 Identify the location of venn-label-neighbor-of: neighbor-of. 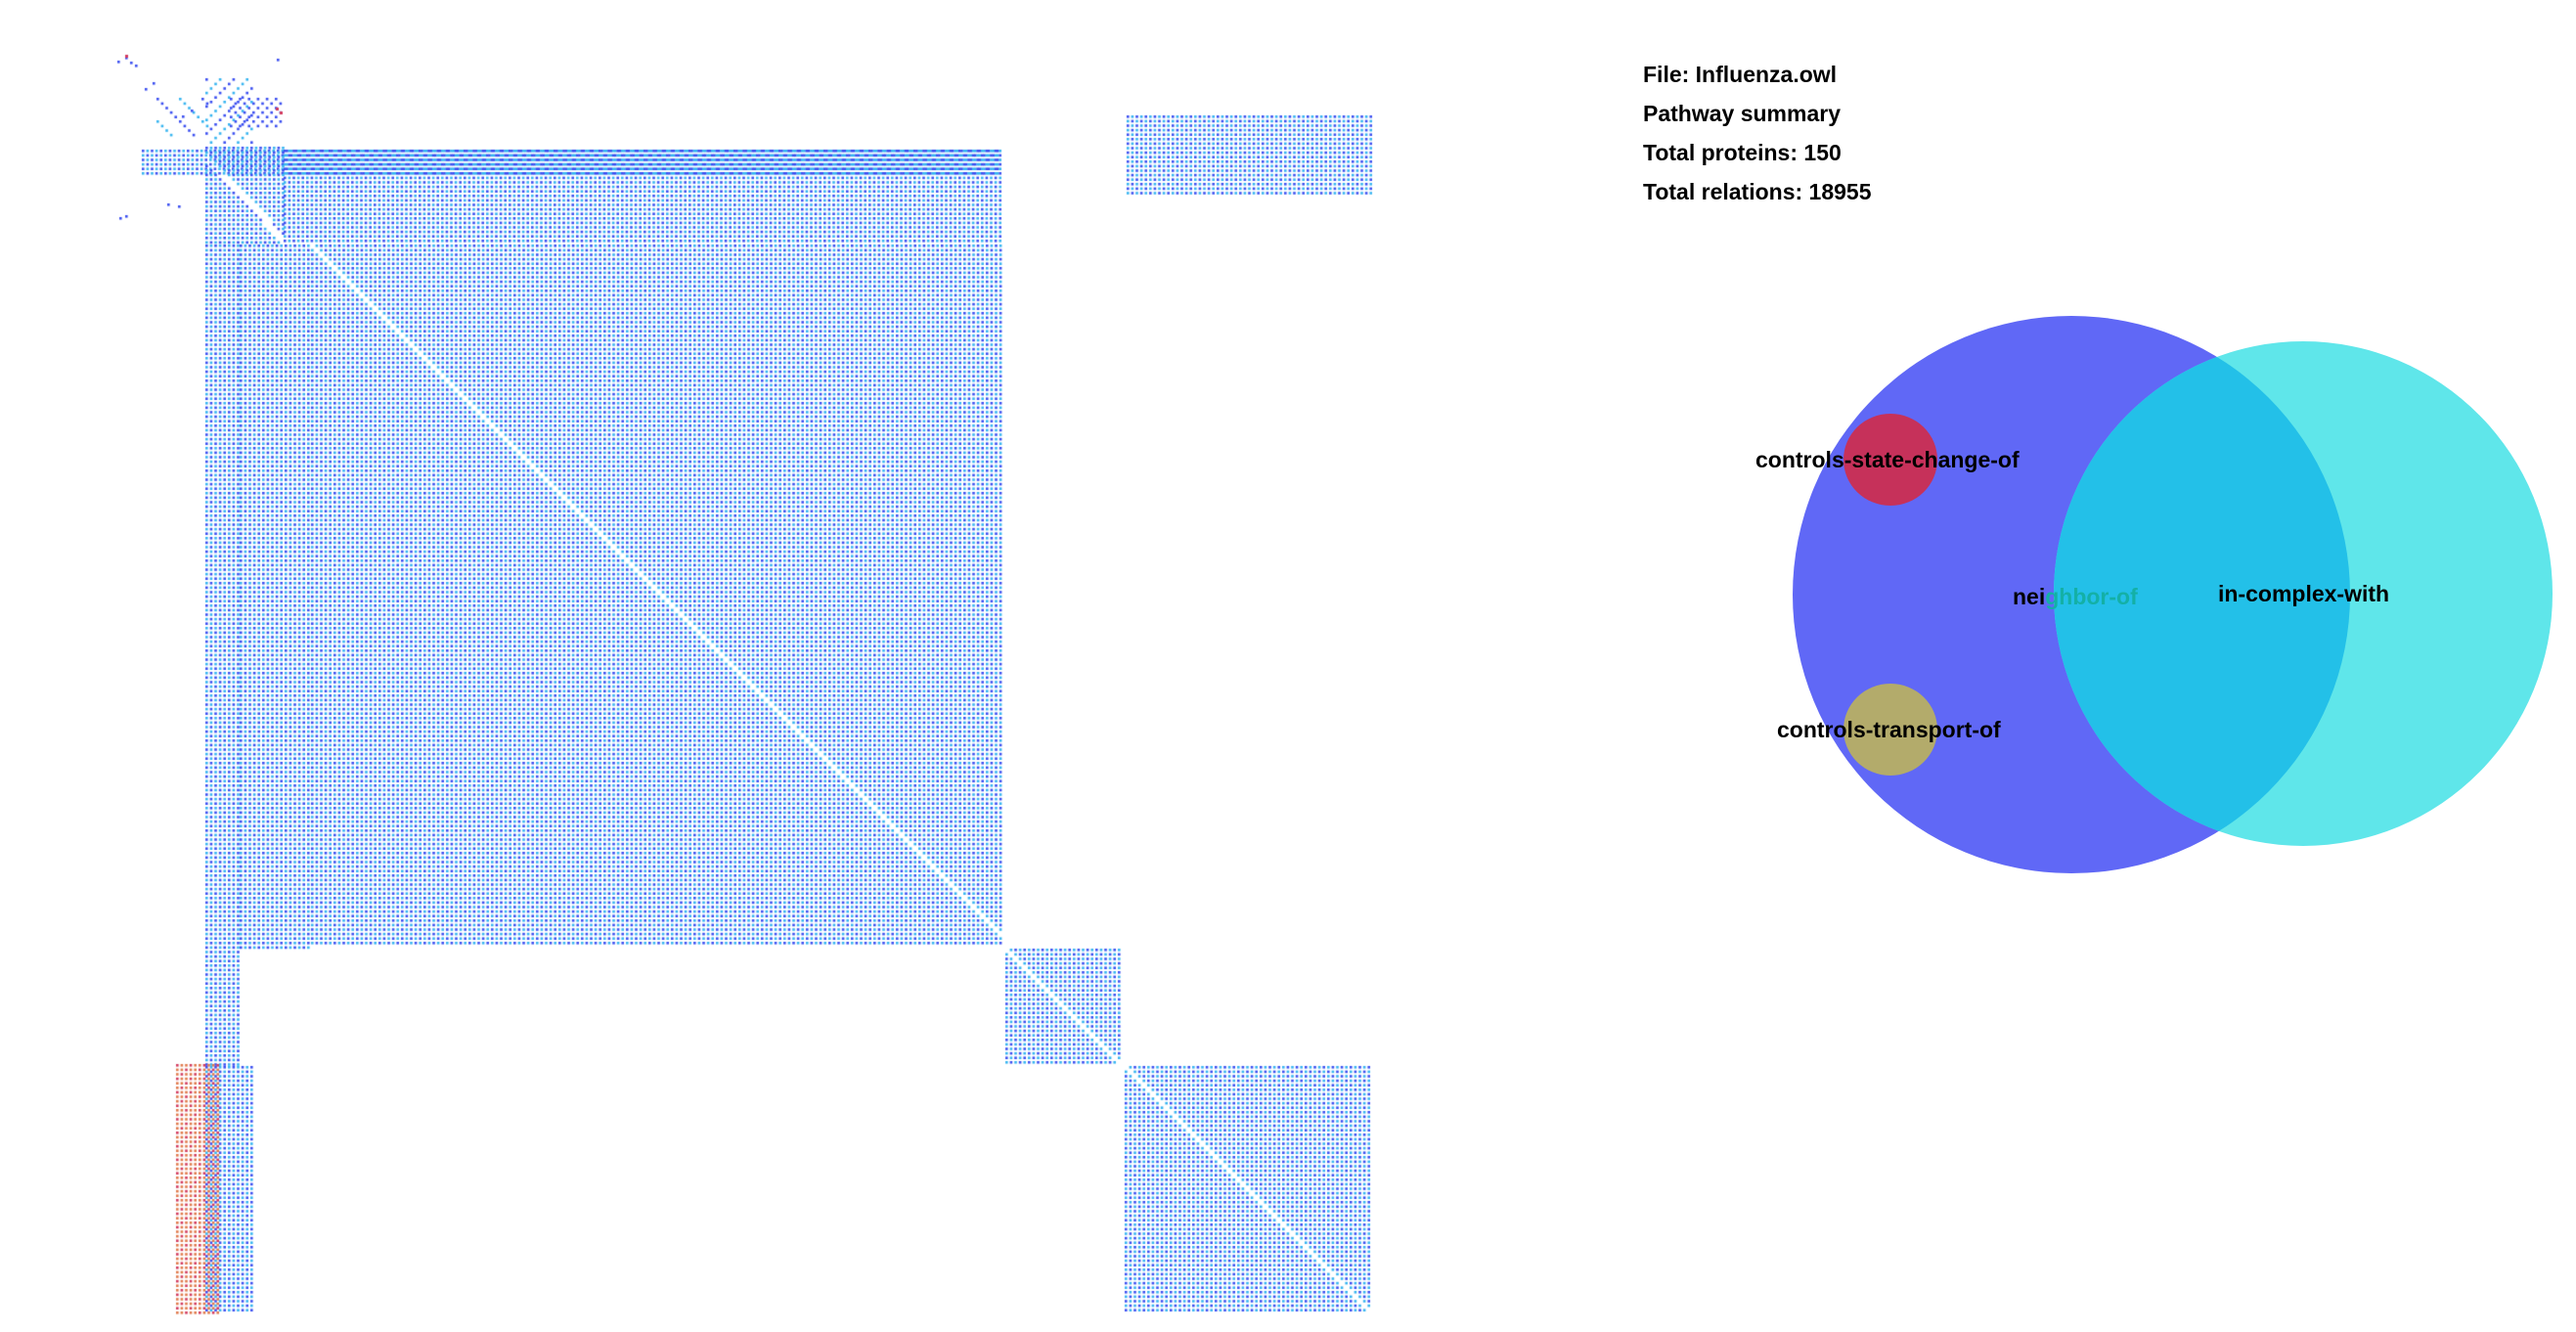
(2076, 597).